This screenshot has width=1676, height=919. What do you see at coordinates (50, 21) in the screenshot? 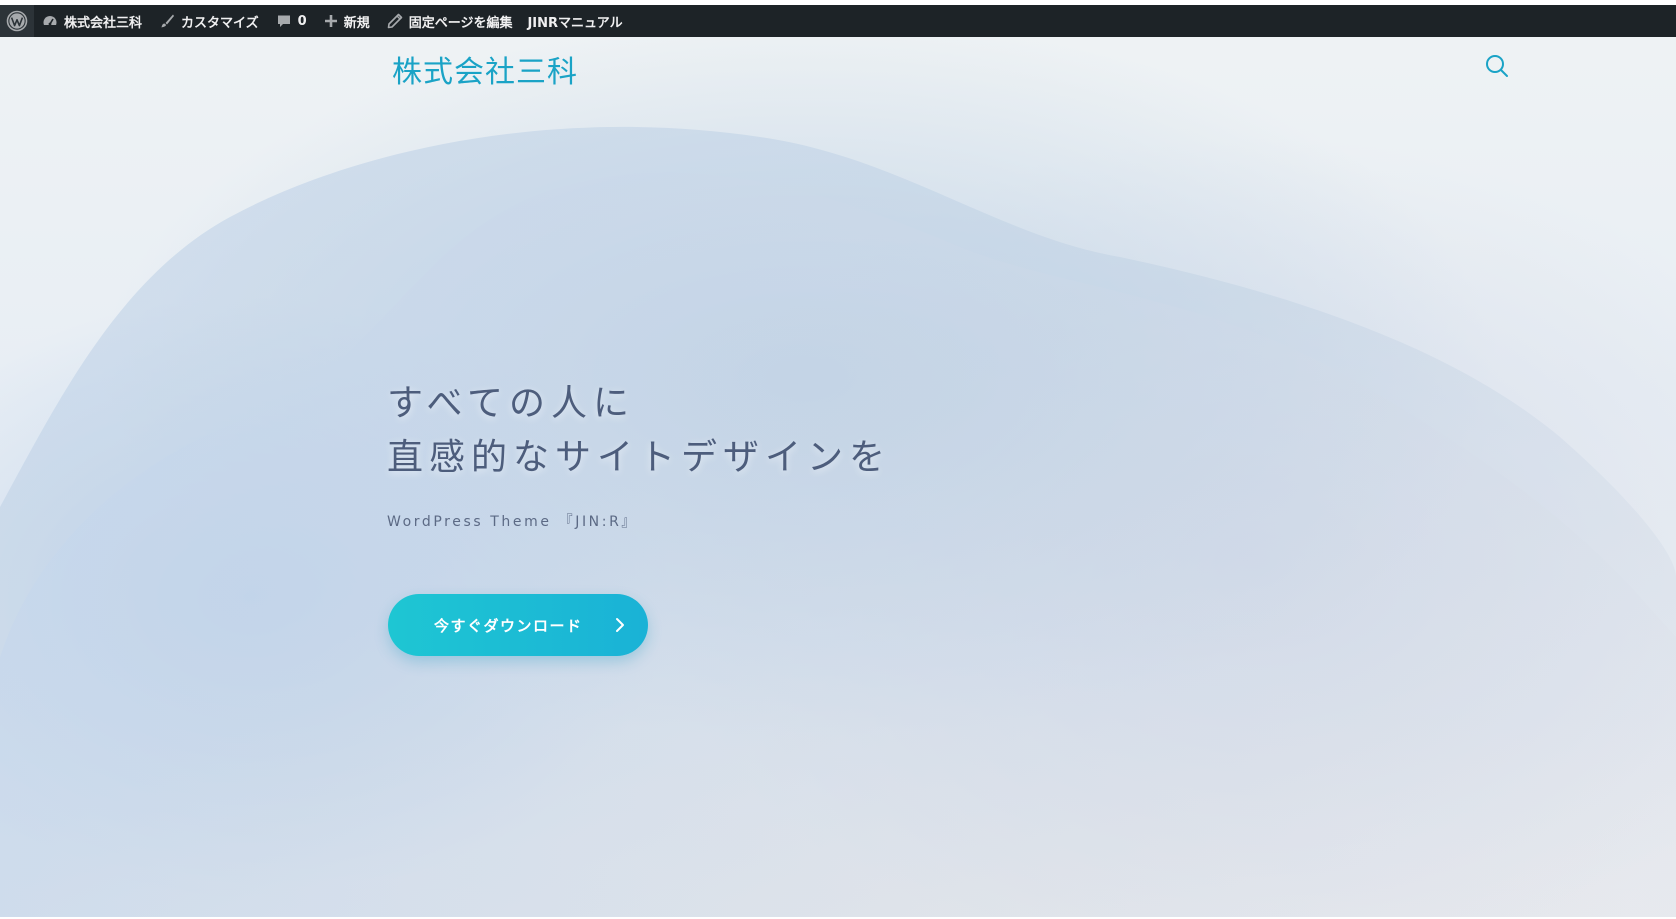
I see `dashboard-icon` at bounding box center [50, 21].